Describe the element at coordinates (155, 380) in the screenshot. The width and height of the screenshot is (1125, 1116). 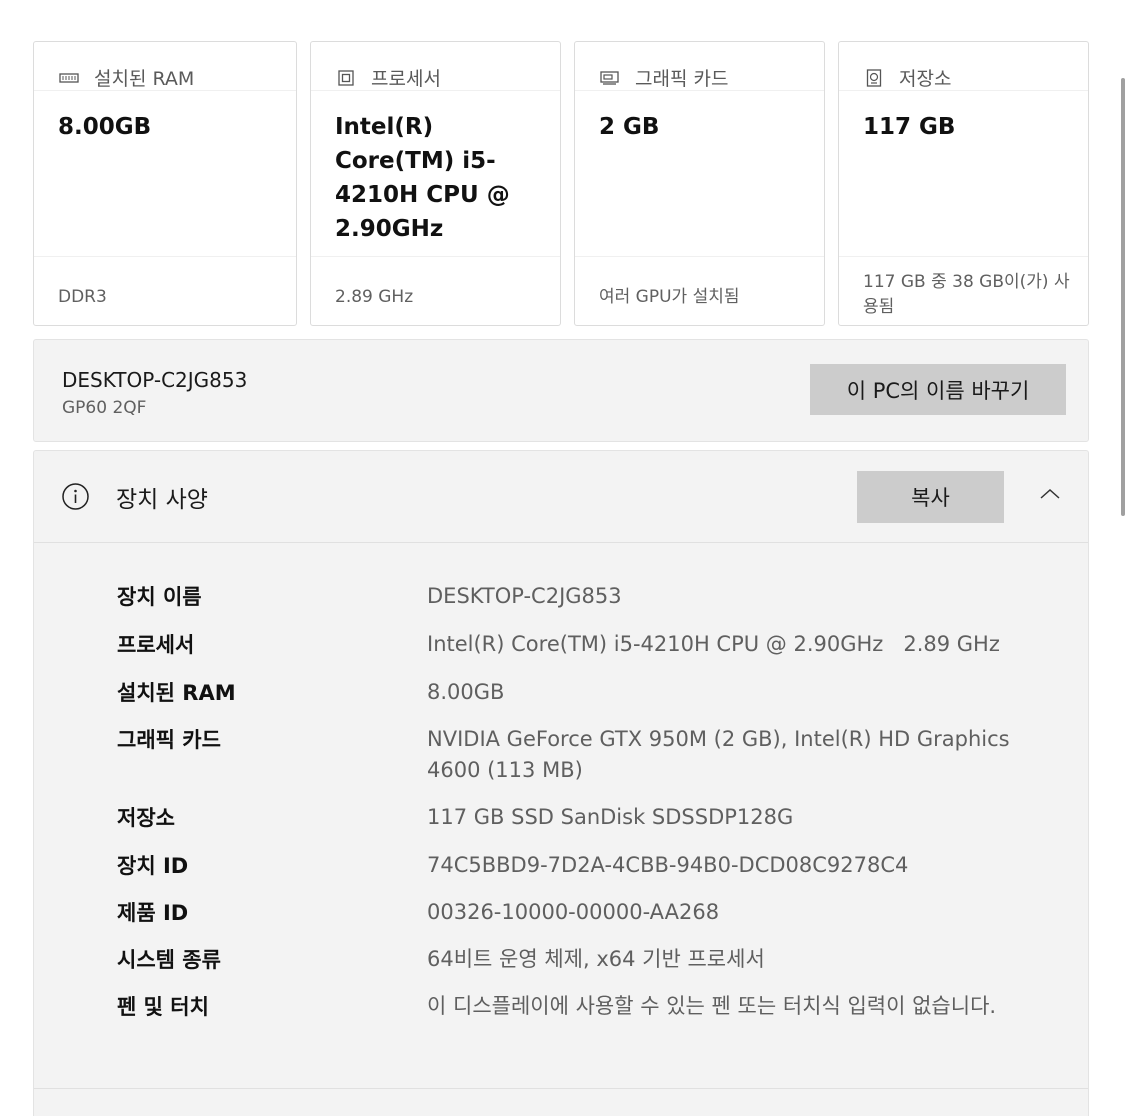
I see `pc-name: DESKTOP-C2JG853` at that location.